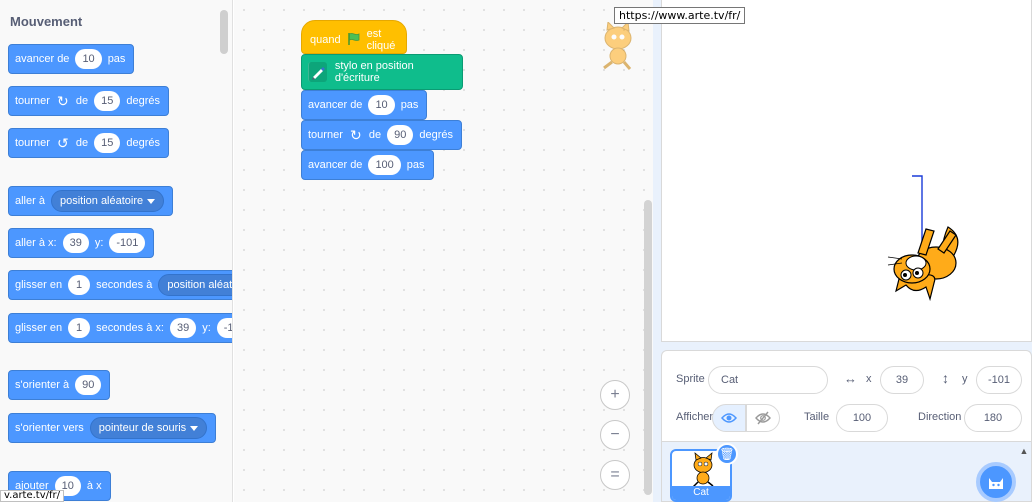 The height and width of the screenshot is (502, 1032). Describe the element at coordinates (940, 417) in the screenshot. I see `direction-label: Direction` at that location.